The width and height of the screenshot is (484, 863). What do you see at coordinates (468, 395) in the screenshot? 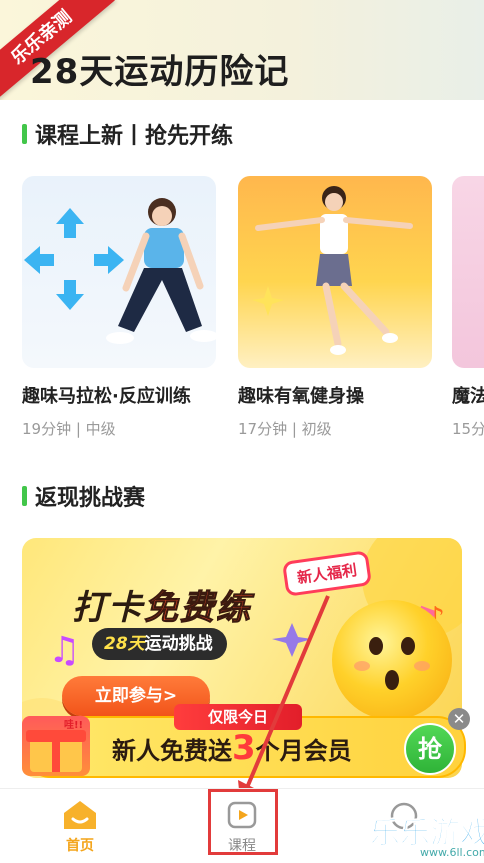
I see `course-name-3: 魔法` at bounding box center [468, 395].